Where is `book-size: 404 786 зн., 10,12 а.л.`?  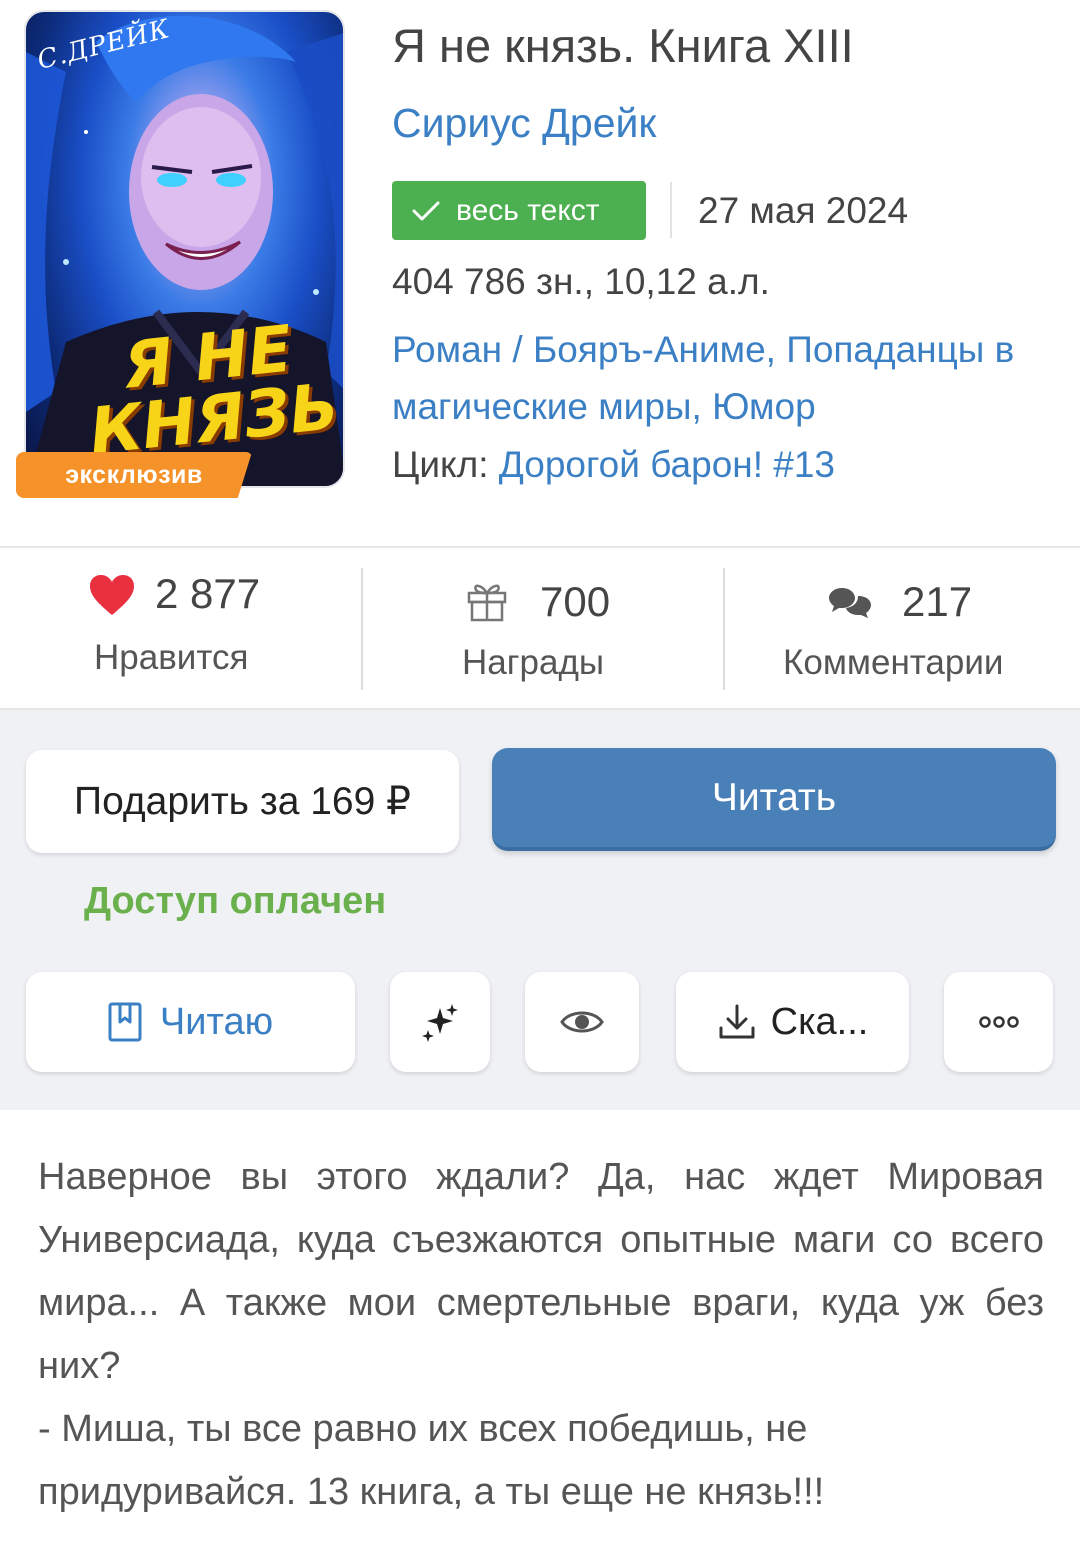
book-size: 404 786 зн., 10,12 а.л. is located at coordinates (581, 281).